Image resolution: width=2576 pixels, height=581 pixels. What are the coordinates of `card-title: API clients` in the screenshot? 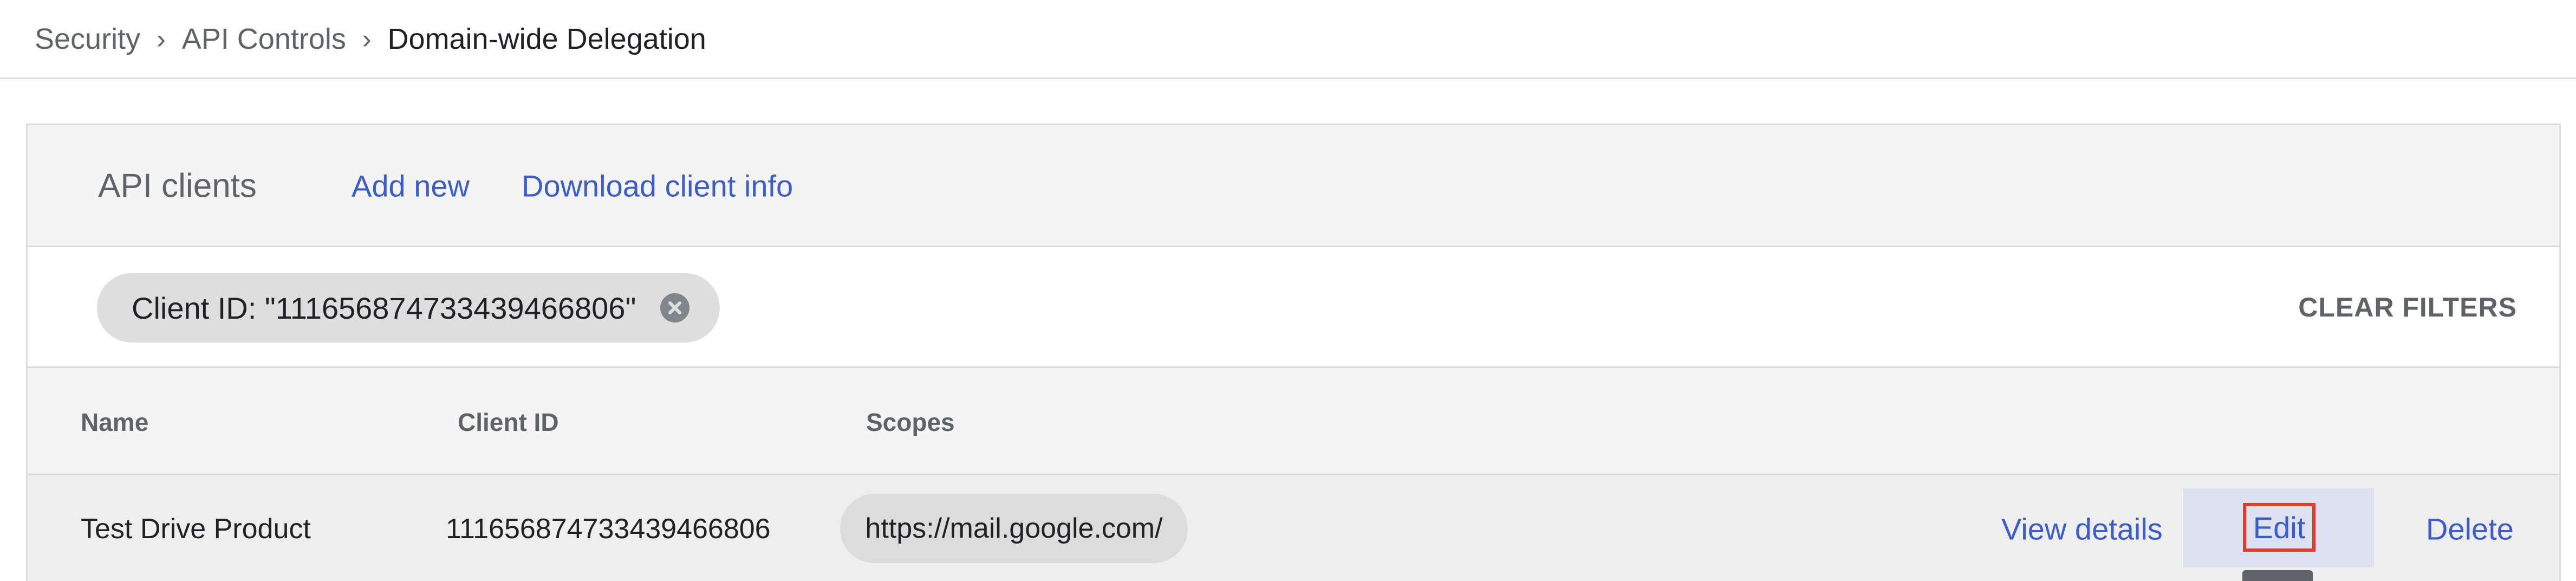 It's located at (177, 186).